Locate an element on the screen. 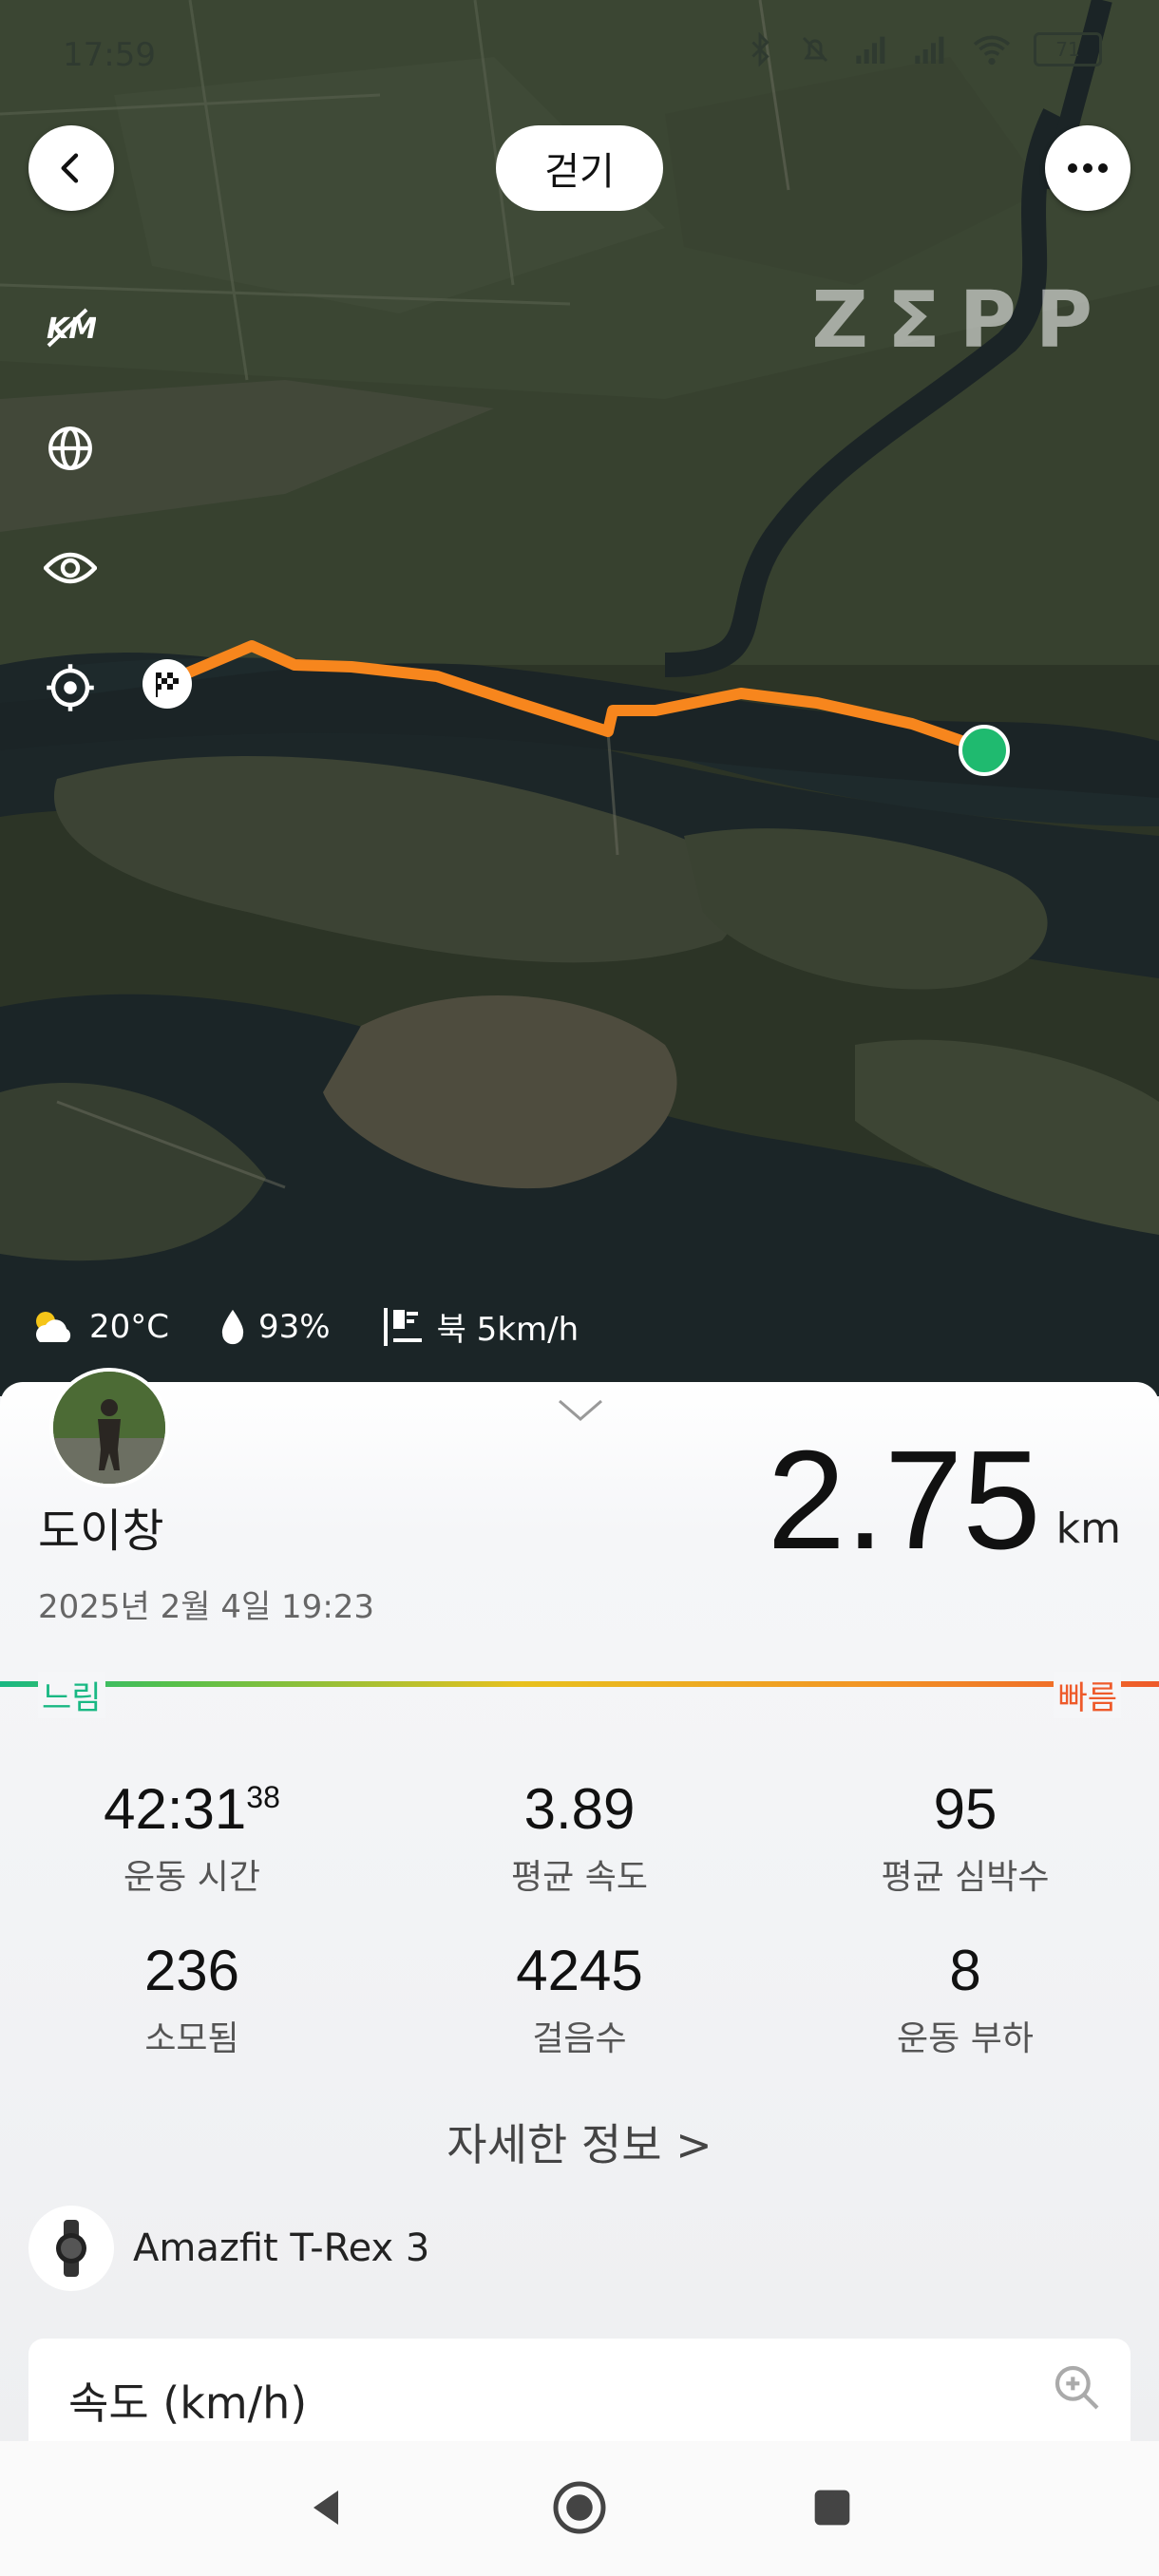 The width and height of the screenshot is (1159, 2576). stat-training-load: 8 운동 부하 is located at coordinates (965, 1999).